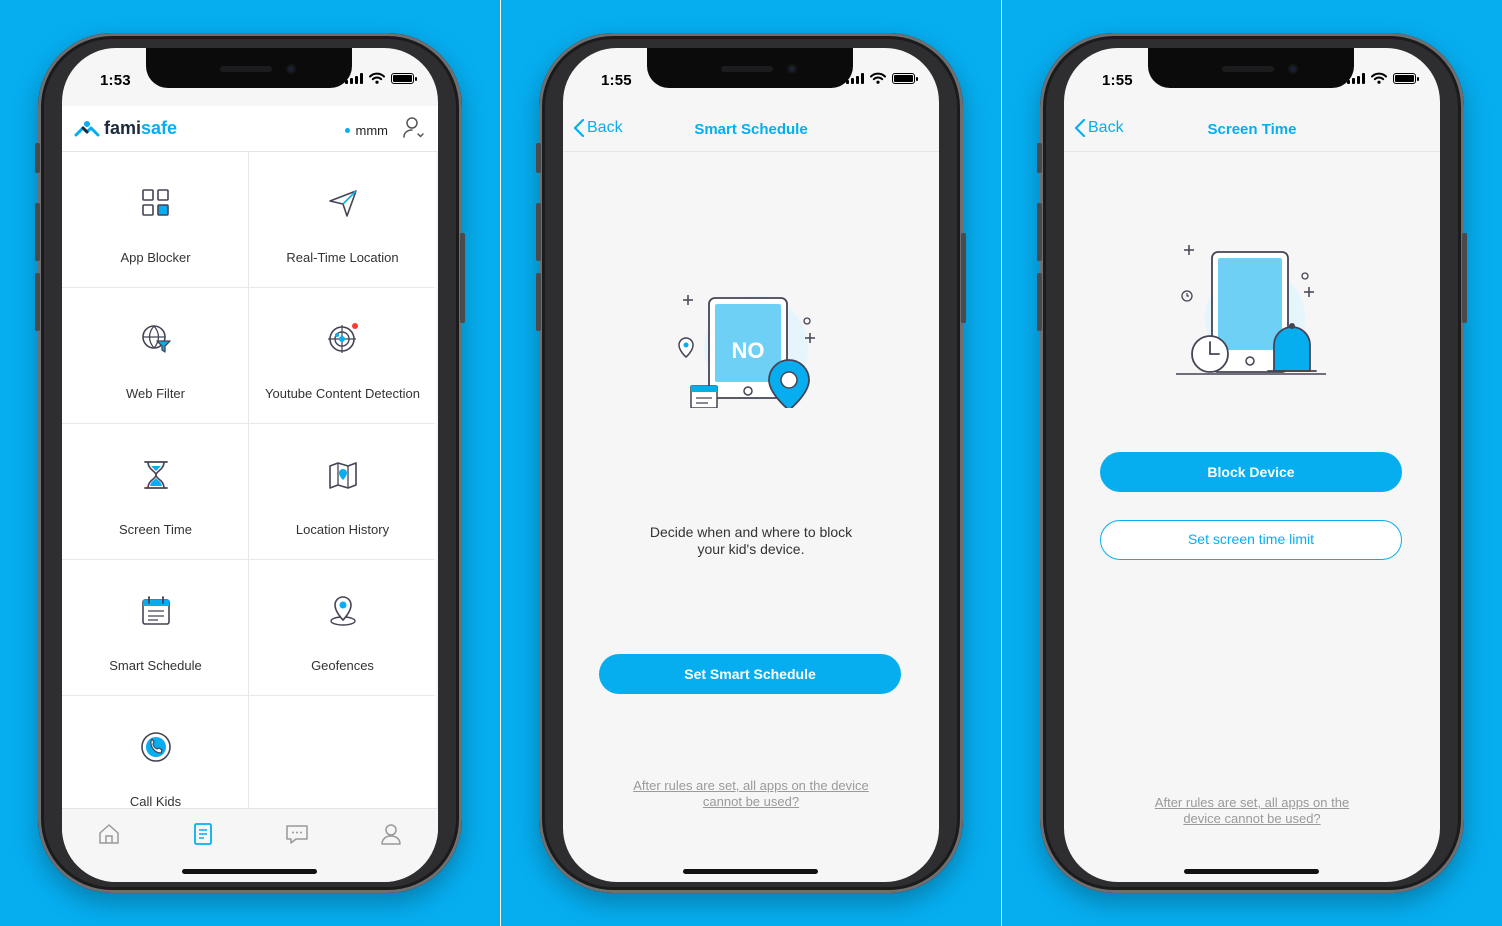  I want to click on page-title: Screen Time, so click(1252, 129).